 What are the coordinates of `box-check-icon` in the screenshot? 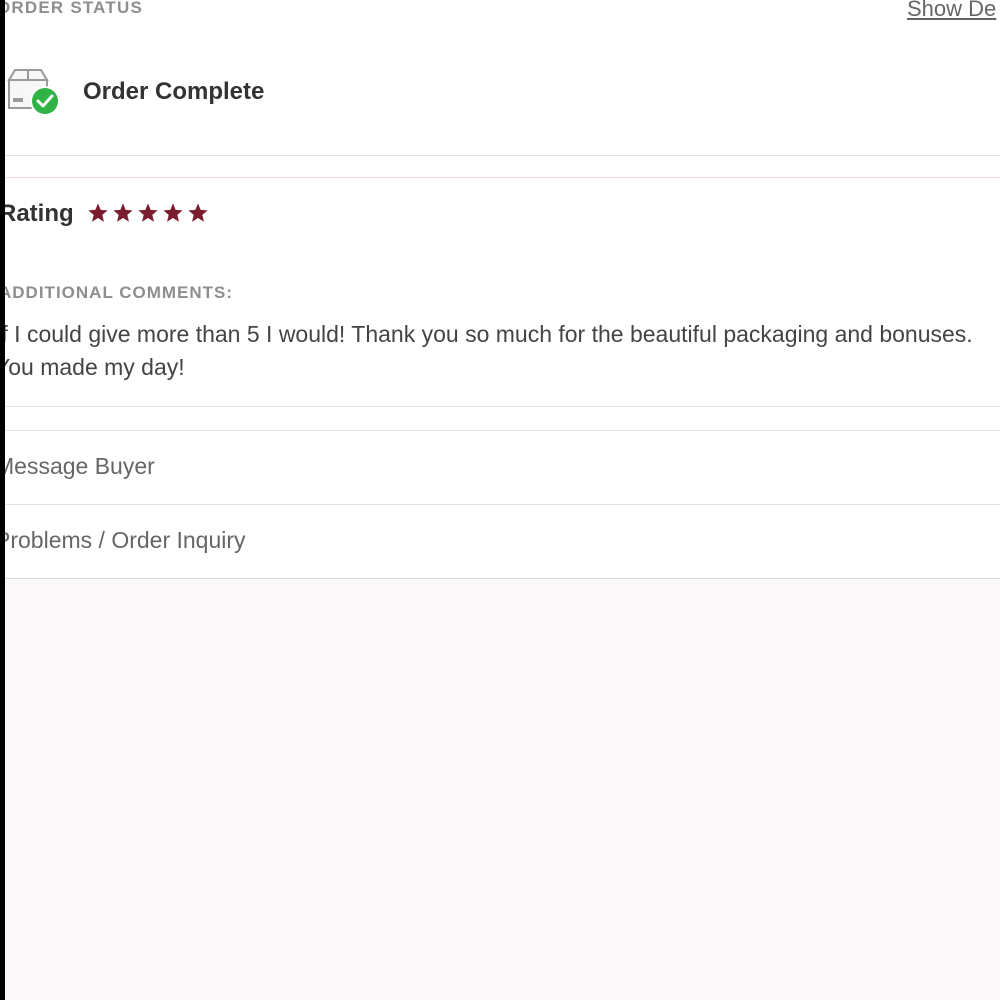 It's located at (33, 92).